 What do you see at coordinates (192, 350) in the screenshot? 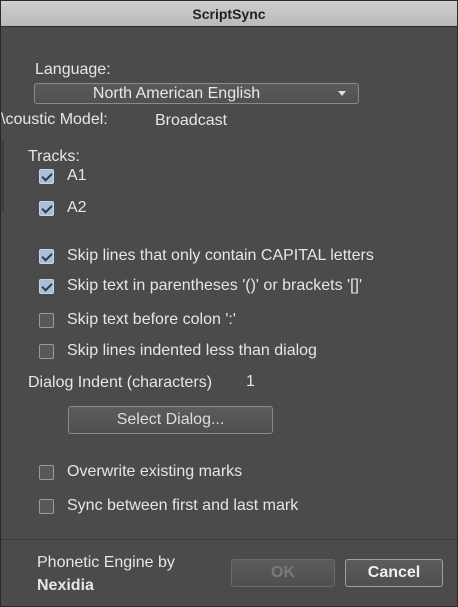
I see `skip-indented-label: Skip lines indented less than dialog` at bounding box center [192, 350].